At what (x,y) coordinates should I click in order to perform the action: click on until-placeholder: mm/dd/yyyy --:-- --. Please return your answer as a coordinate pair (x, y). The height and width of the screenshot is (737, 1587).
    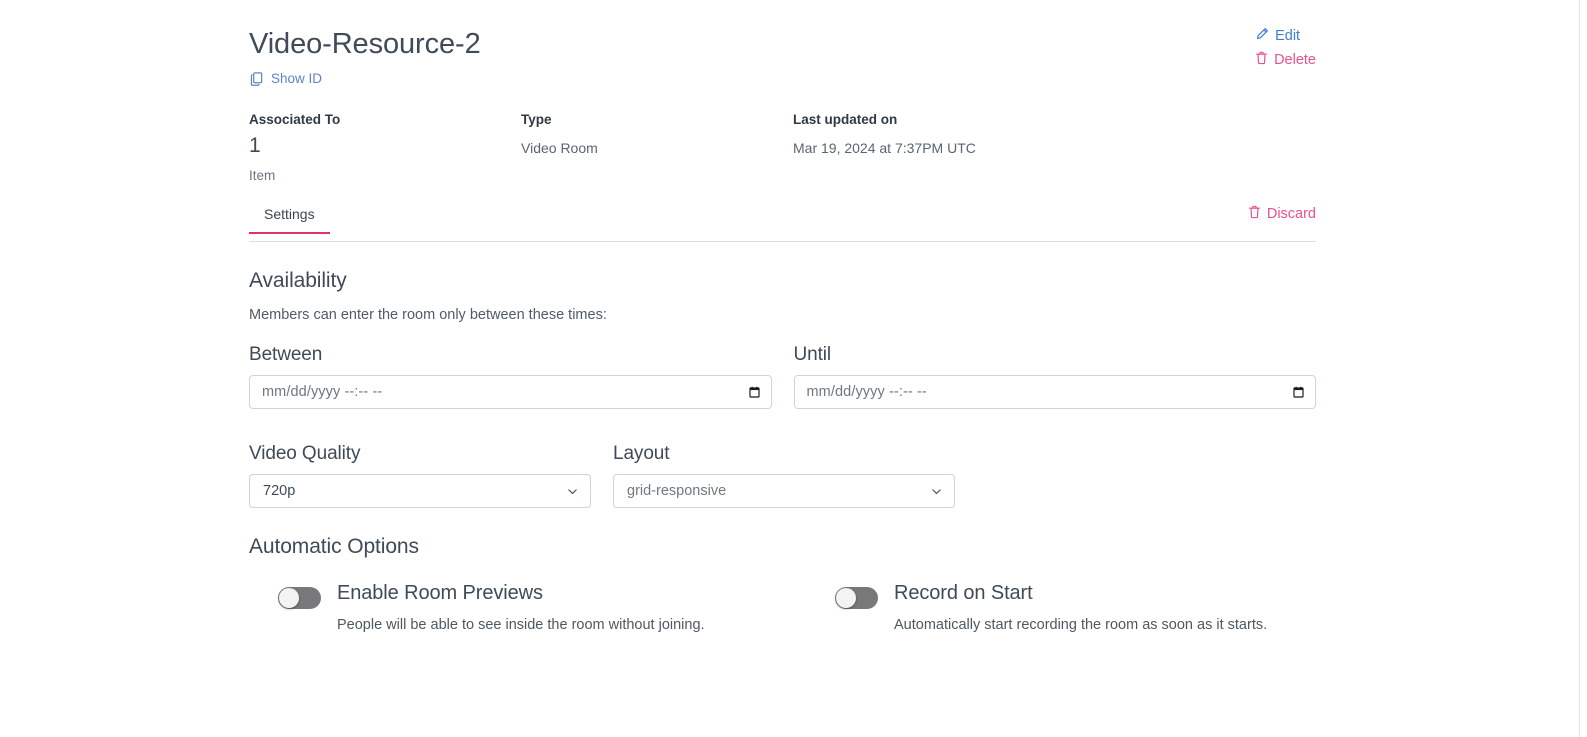
    Looking at the image, I should click on (866, 392).